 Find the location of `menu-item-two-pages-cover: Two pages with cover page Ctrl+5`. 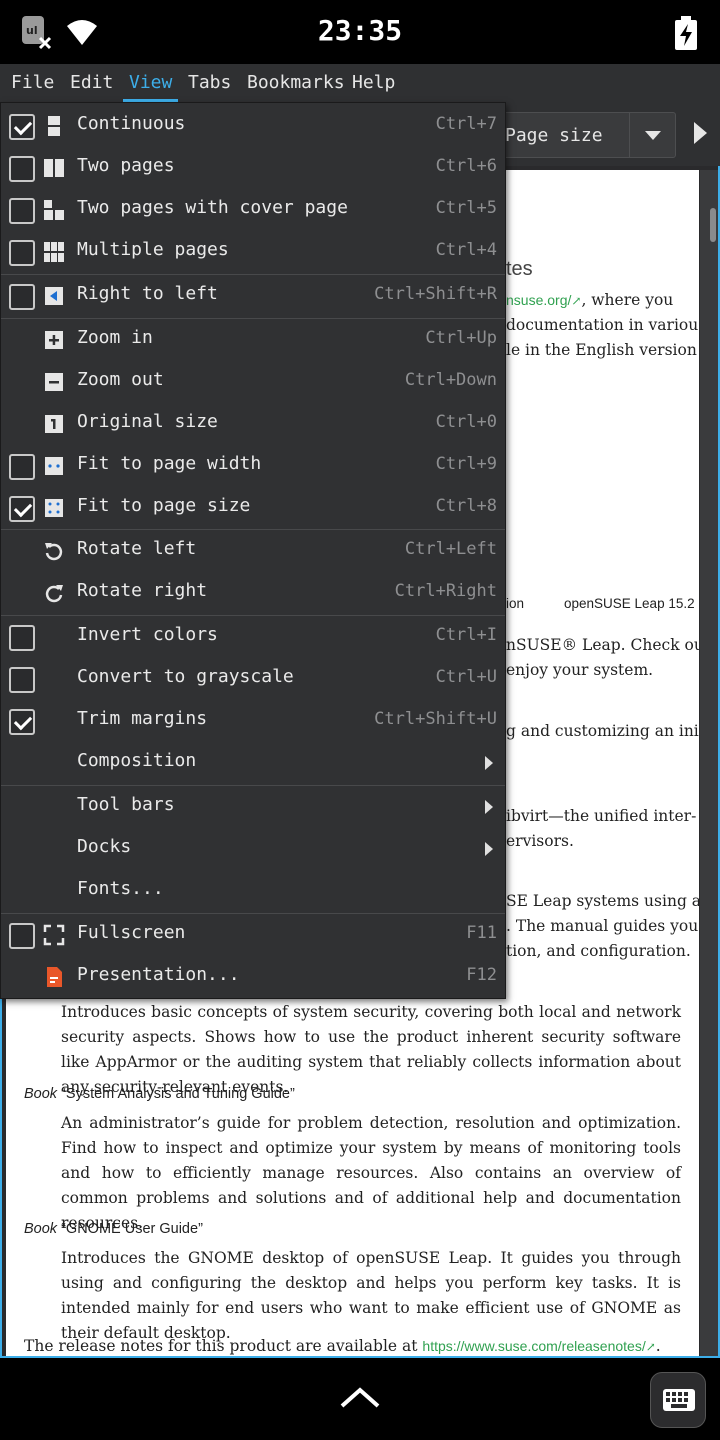

menu-item-two-pages-cover: Two pages with cover page Ctrl+5 is located at coordinates (253, 210).